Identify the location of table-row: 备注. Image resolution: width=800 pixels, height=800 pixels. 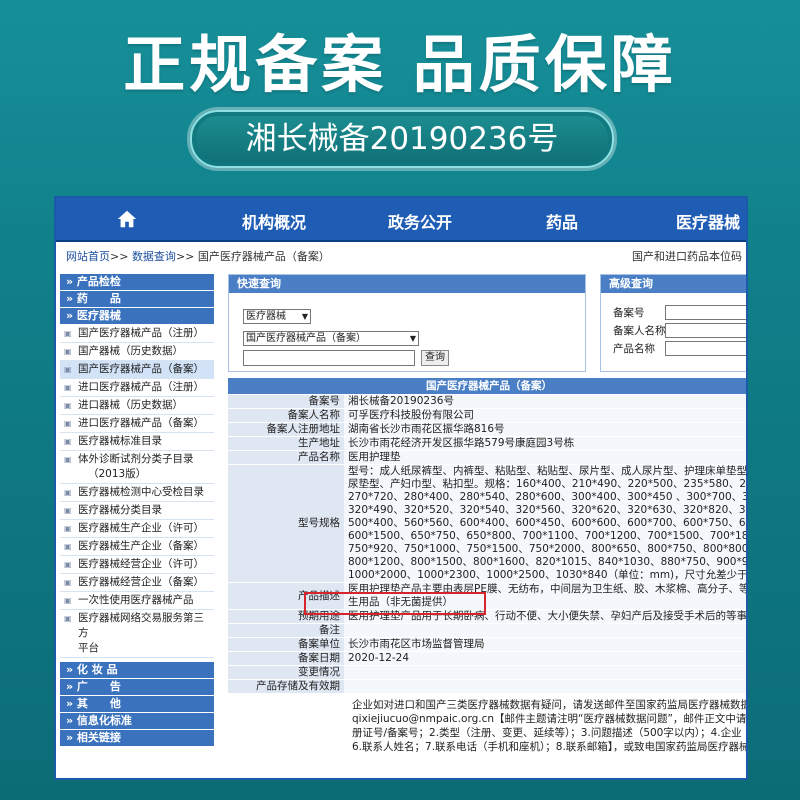
(487, 631).